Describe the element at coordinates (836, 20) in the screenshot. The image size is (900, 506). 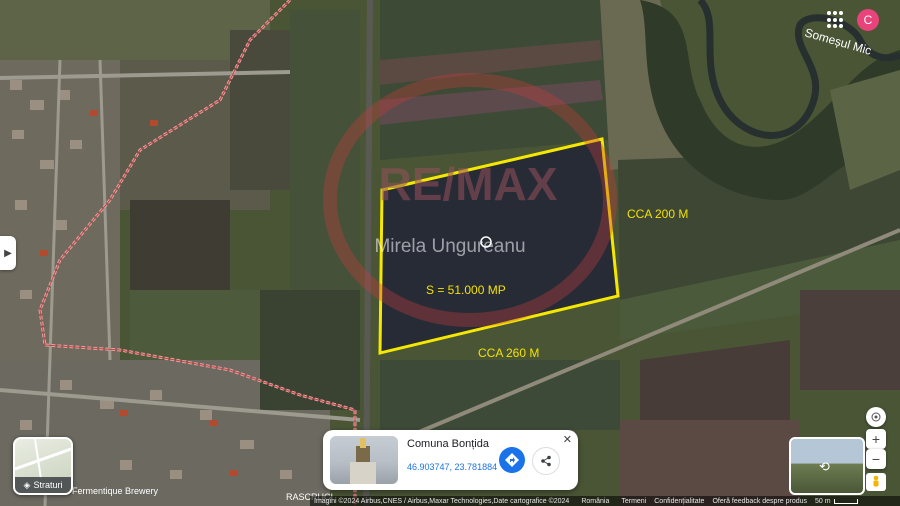
I see `apps-grid-icon` at that location.